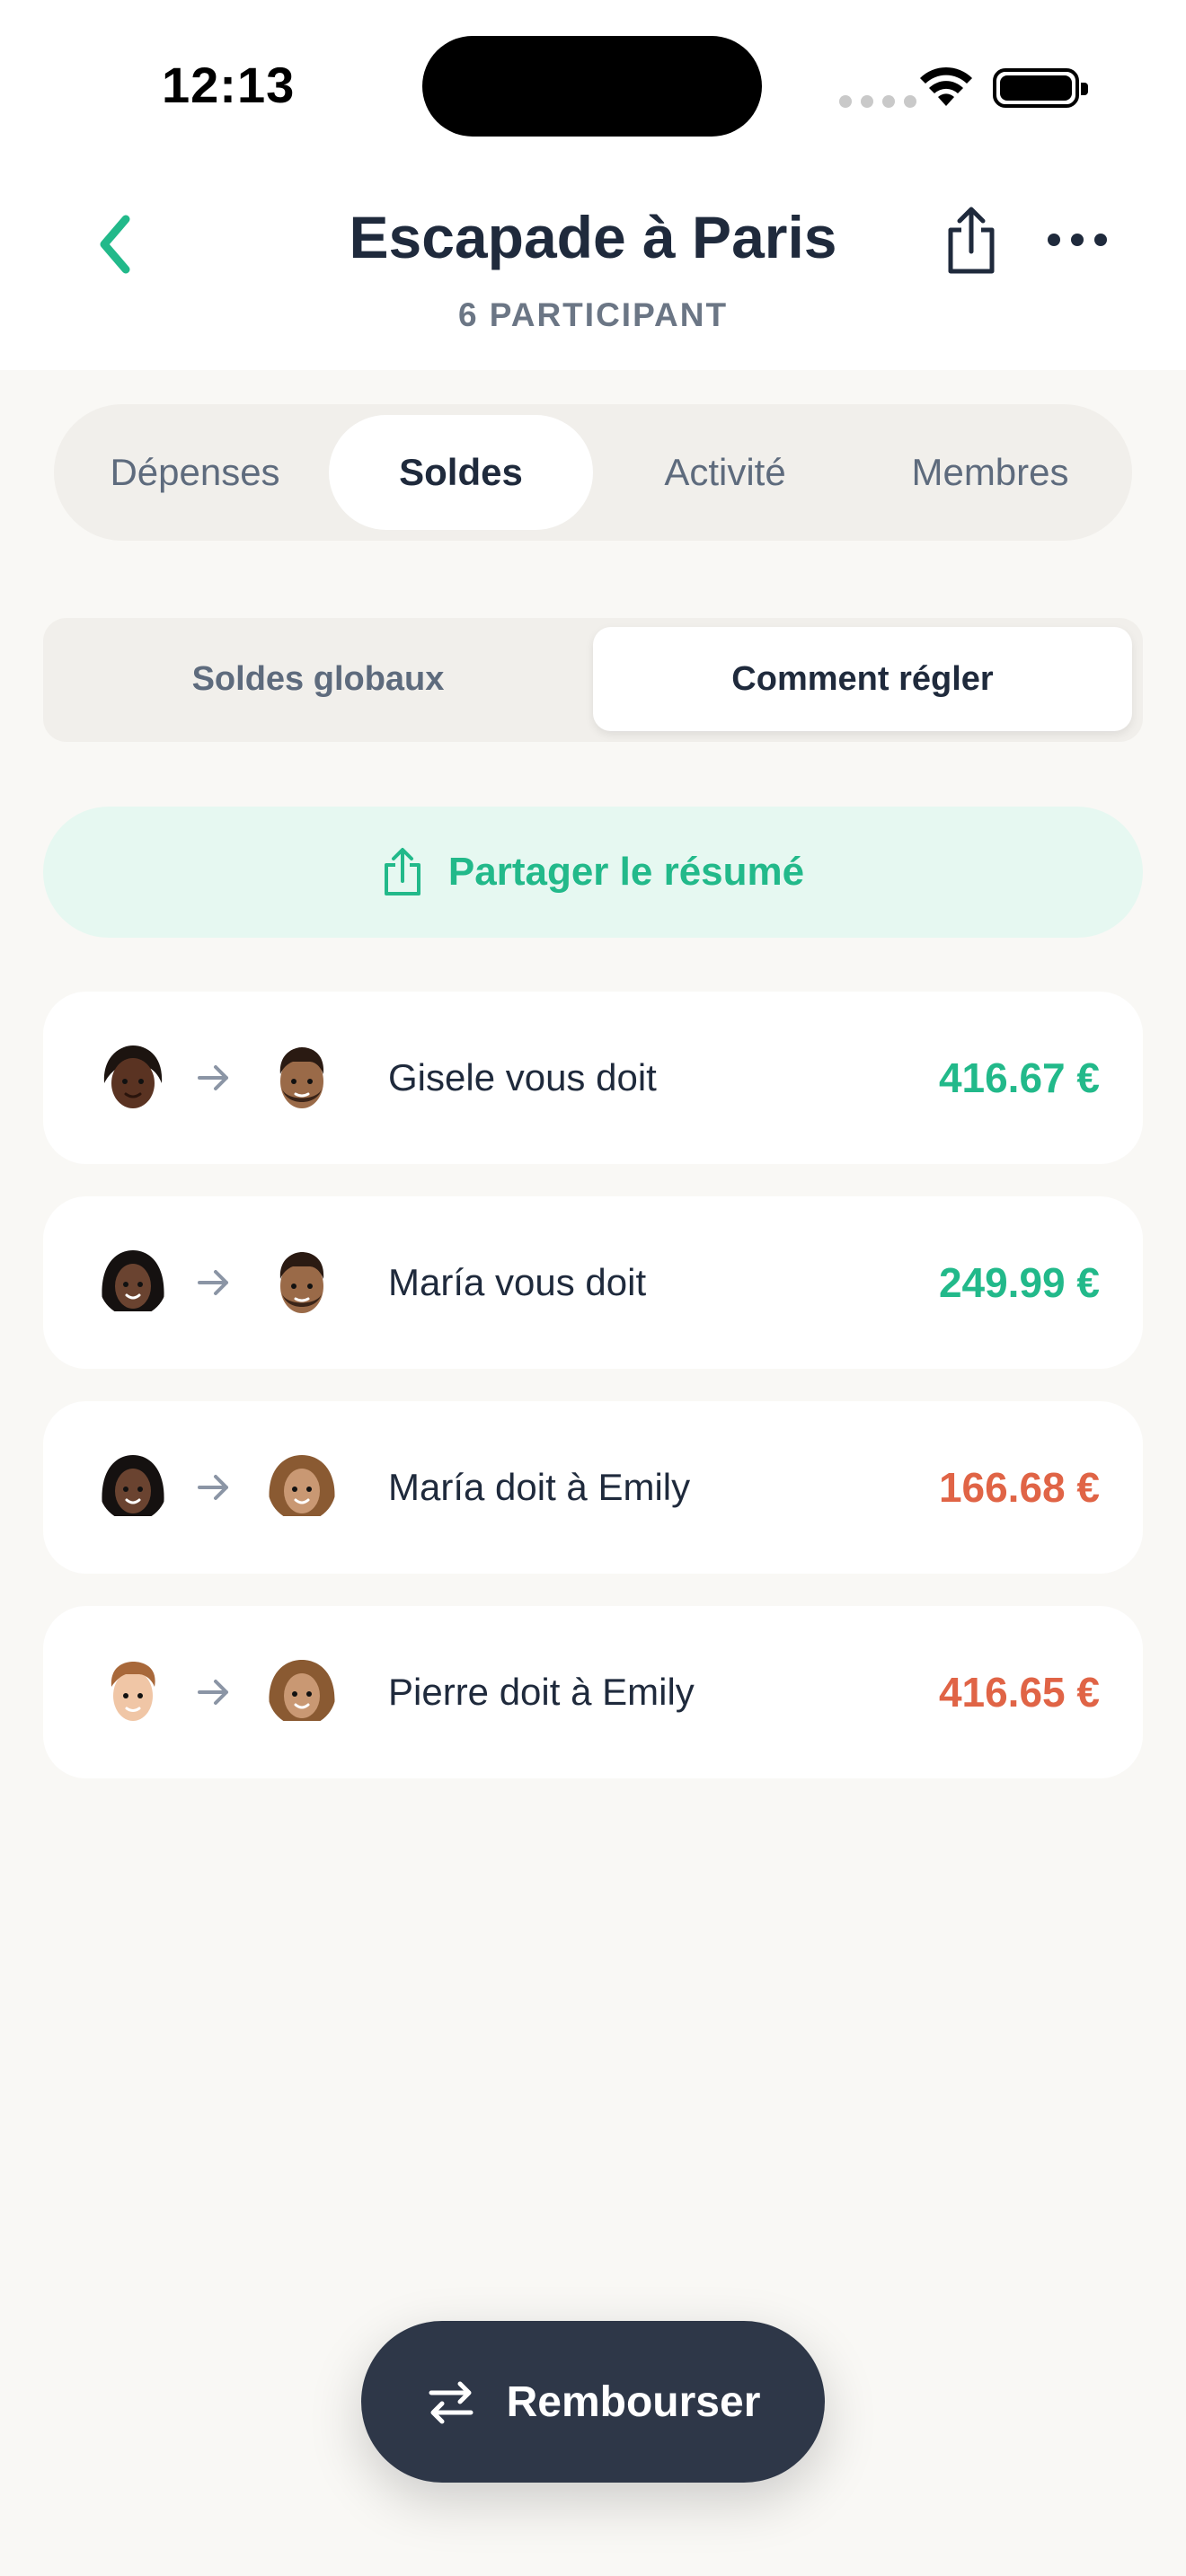  What do you see at coordinates (522, 1077) in the screenshot?
I see `settlement-description: Gisele vous doit` at bounding box center [522, 1077].